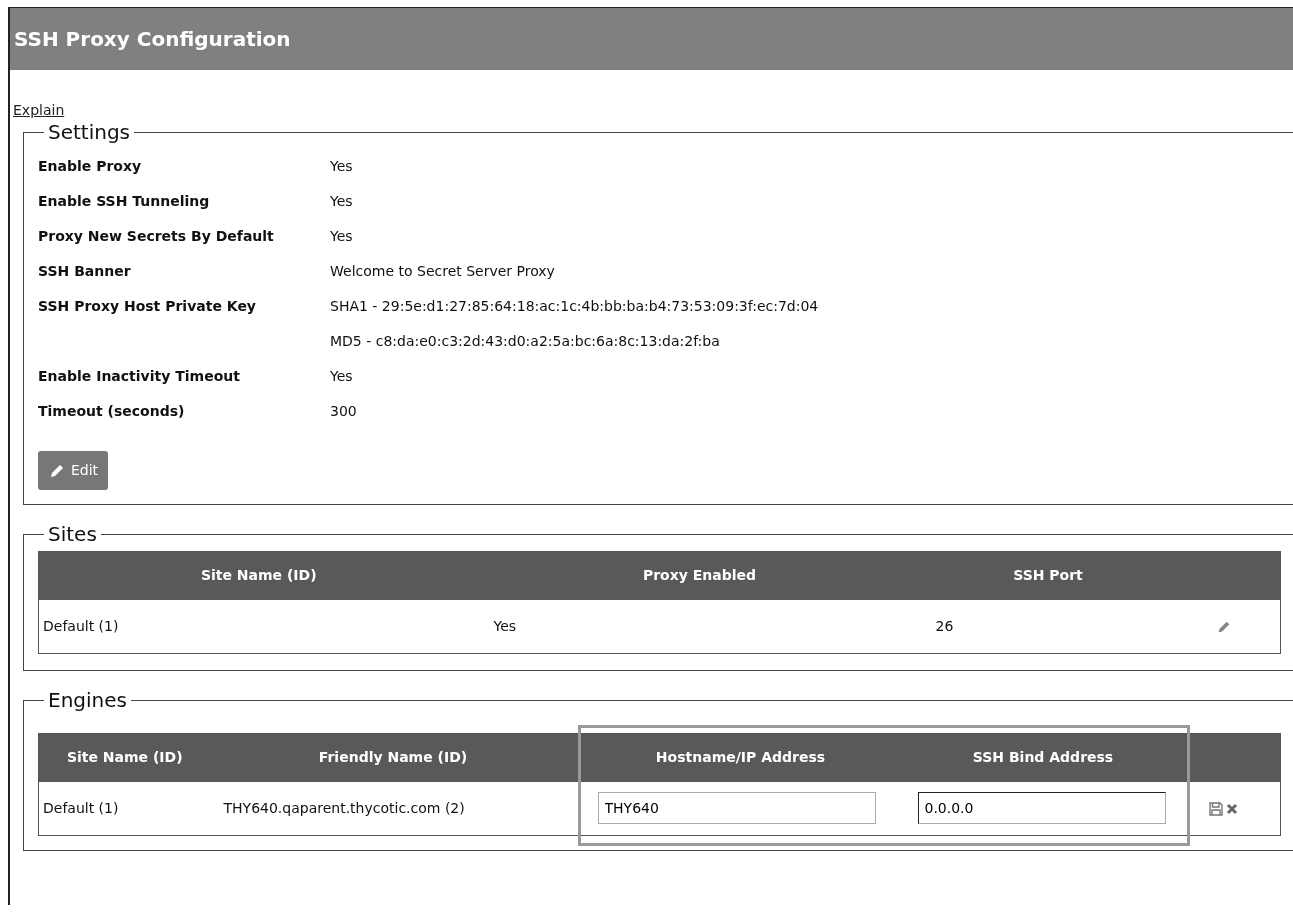  Describe the element at coordinates (1041, 808) in the screenshot. I see `text-field: 0.0.0.0` at that location.